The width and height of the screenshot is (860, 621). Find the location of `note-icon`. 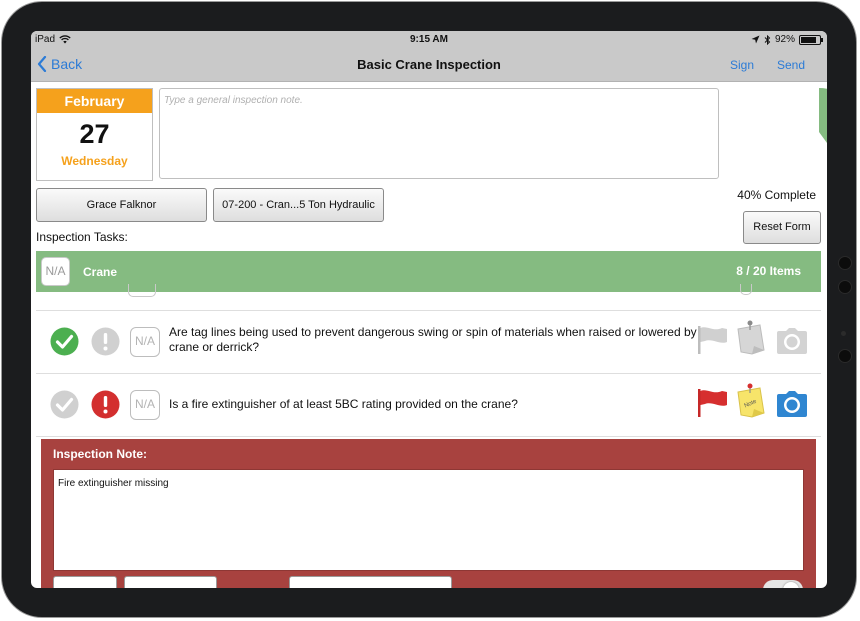

note-icon is located at coordinates (750, 338).